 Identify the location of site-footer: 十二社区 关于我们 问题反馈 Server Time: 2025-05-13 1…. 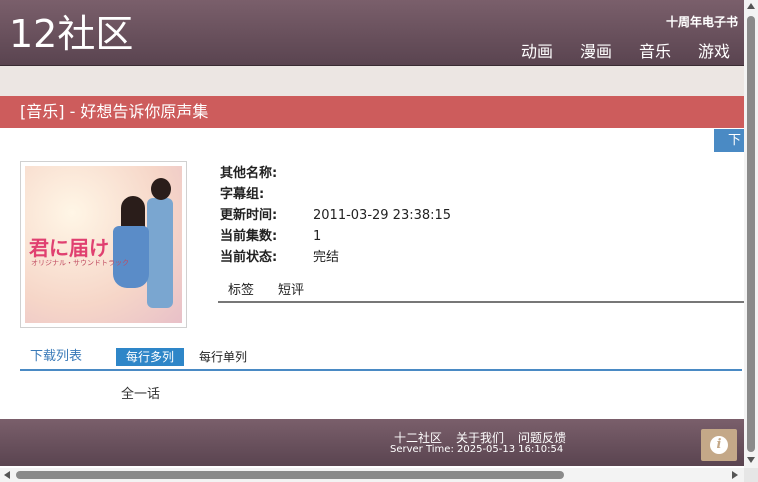
(372, 442).